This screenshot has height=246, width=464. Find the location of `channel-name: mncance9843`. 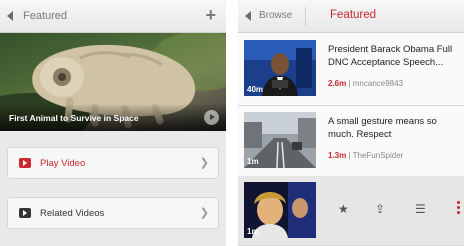

channel-name: mncance9843 is located at coordinates (378, 83).